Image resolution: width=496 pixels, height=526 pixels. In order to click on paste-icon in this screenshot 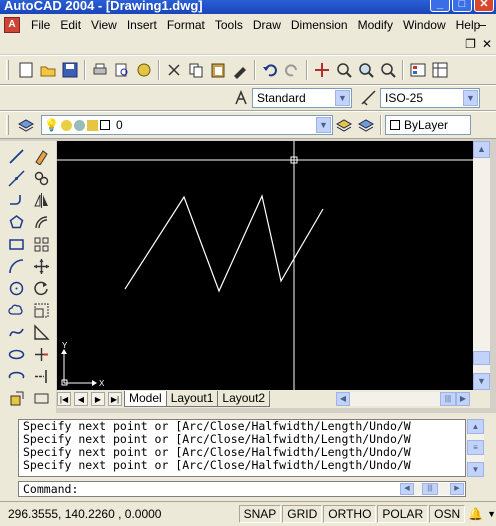, I will do `click(218, 70)`.